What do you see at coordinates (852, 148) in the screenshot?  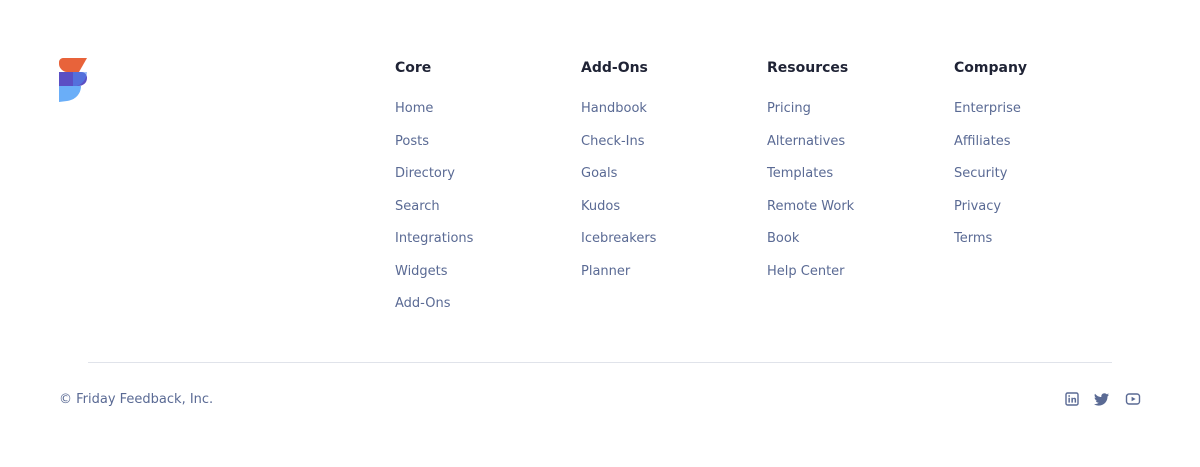 I see `list-item: Alternatives` at bounding box center [852, 148].